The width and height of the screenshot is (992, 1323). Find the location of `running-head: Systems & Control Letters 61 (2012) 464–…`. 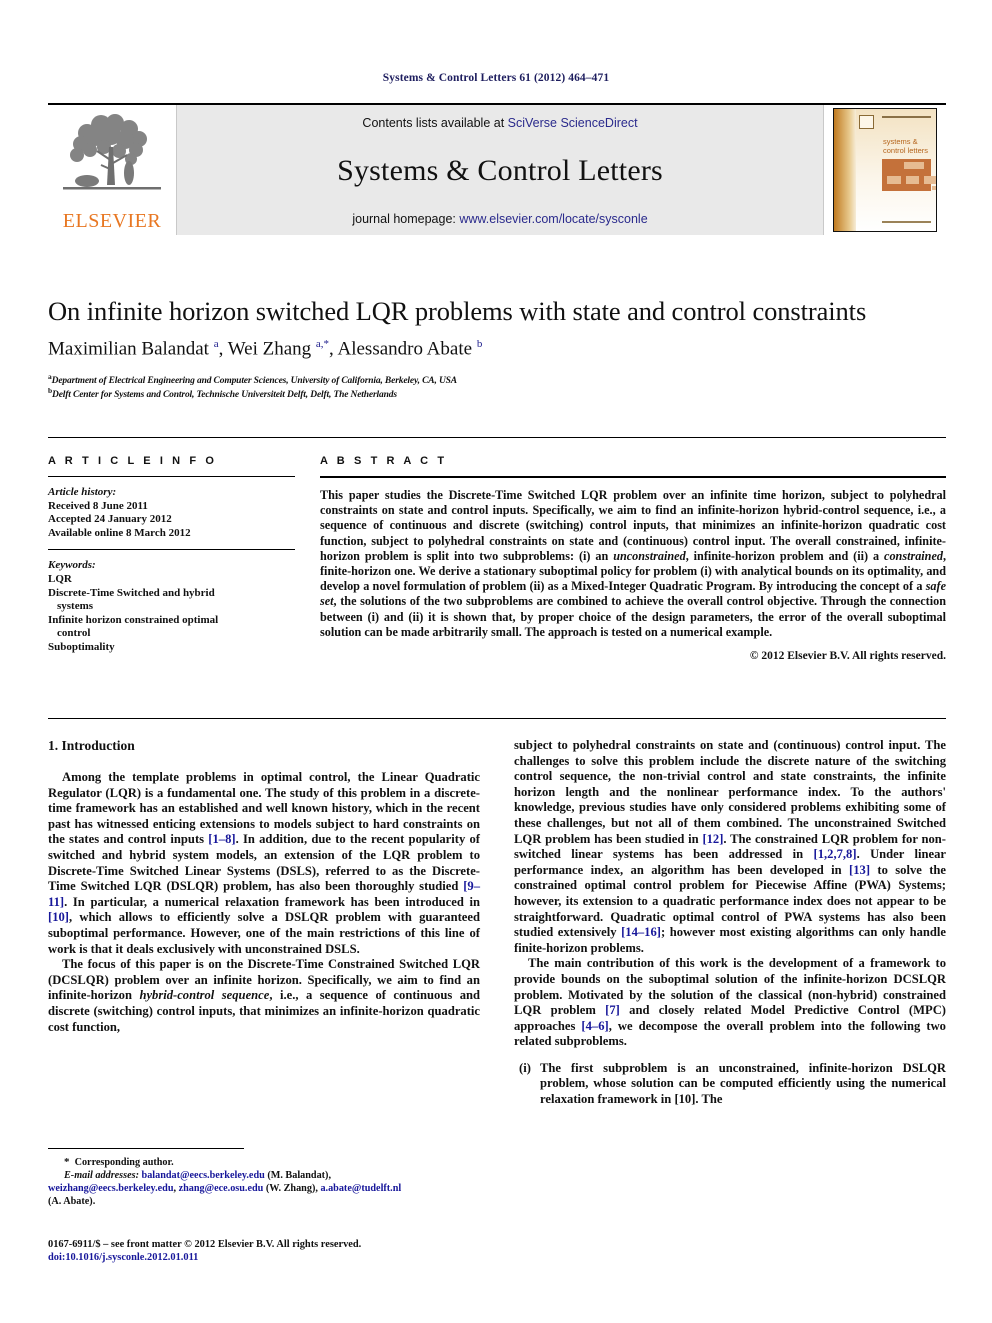

running-head: Systems & Control Letters 61 (2012) 464–… is located at coordinates (496, 78).